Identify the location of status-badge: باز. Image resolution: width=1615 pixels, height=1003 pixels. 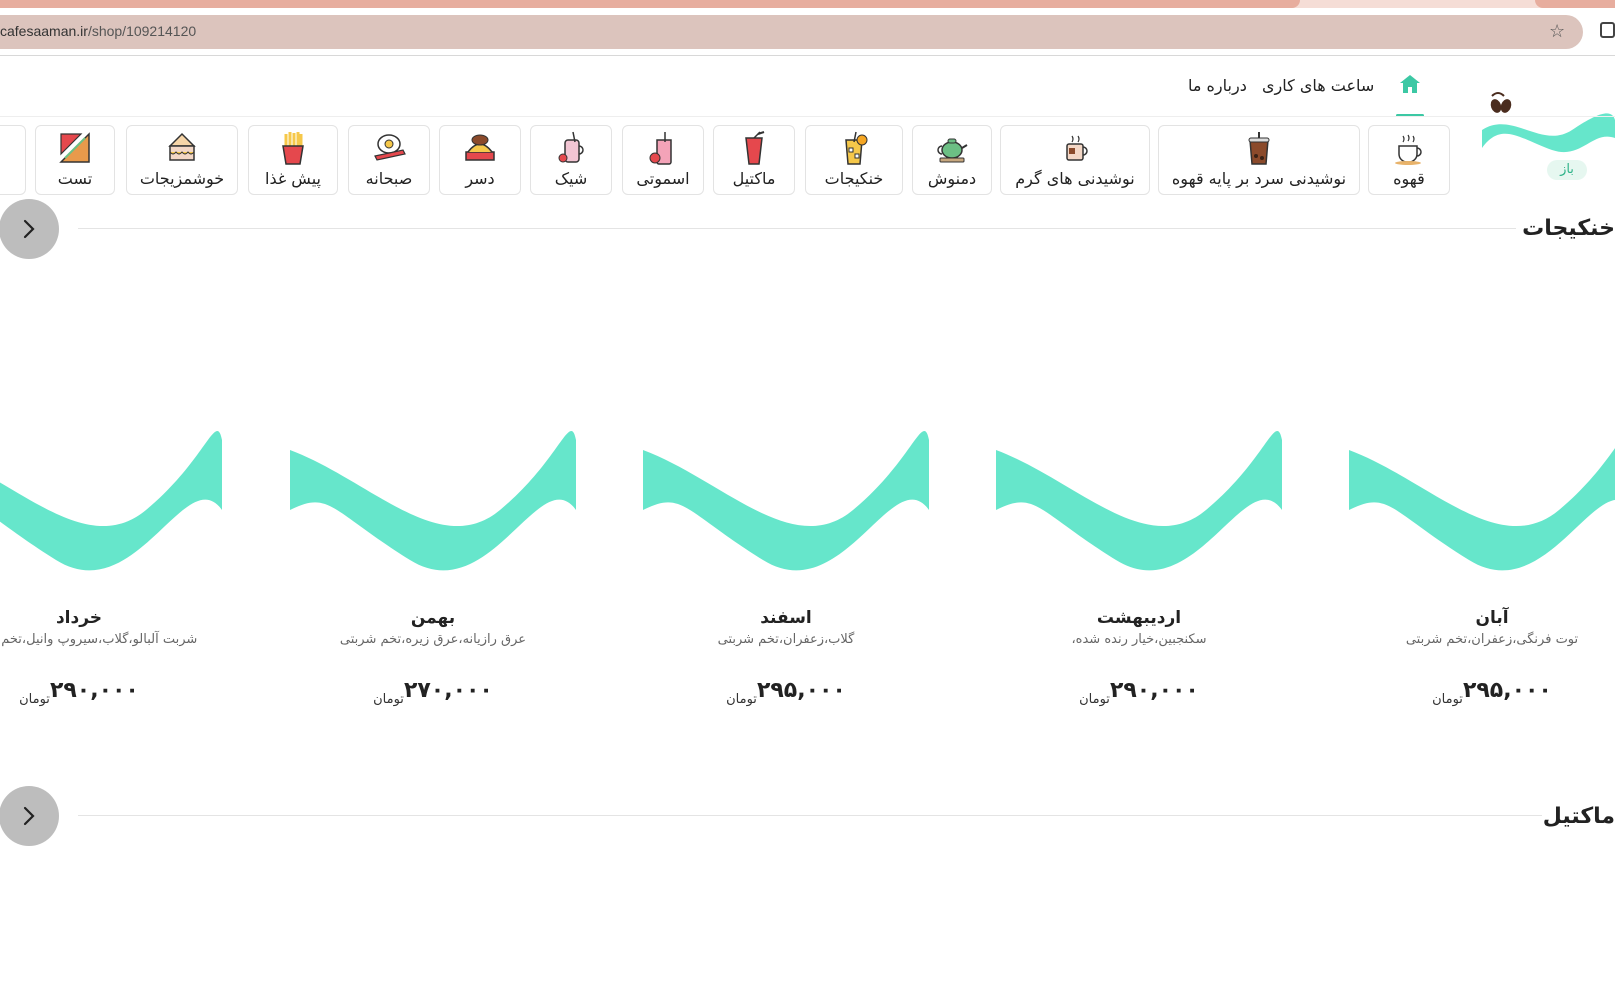
(1567, 170).